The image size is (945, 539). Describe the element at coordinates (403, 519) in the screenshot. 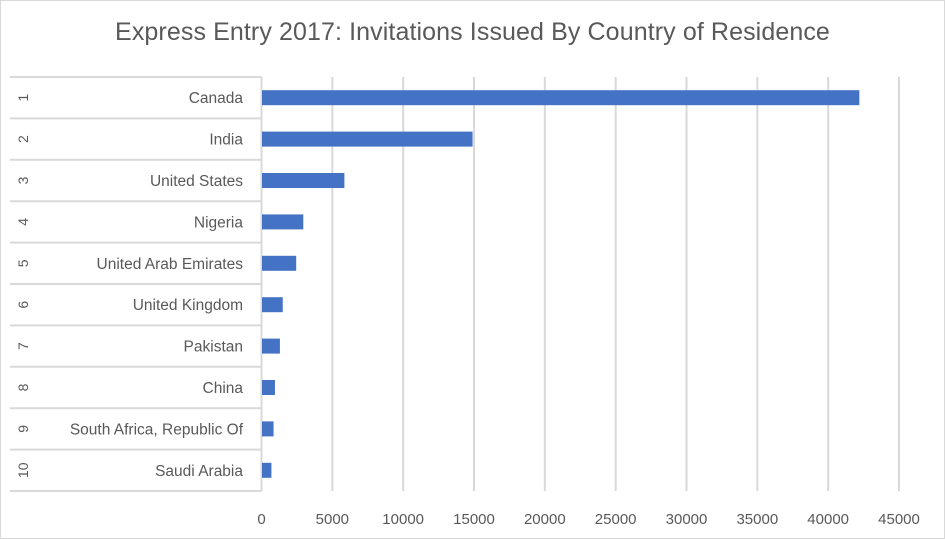

I see `x-tick-label: 10000` at that location.